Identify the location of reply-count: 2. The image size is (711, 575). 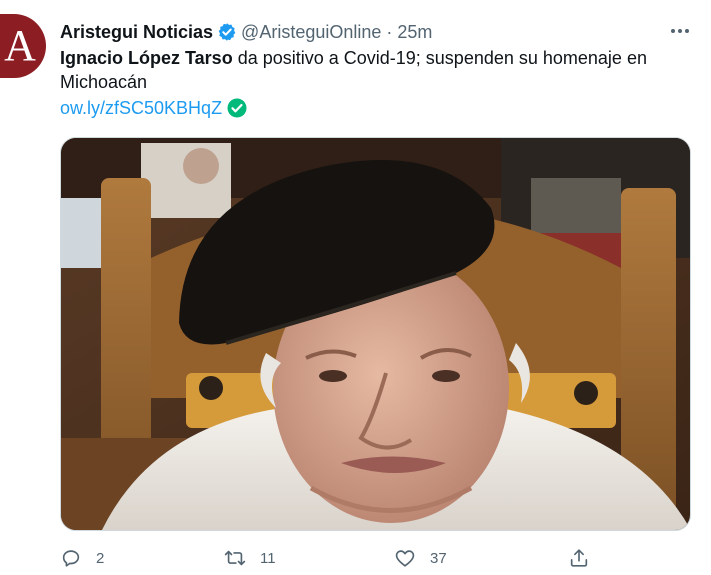
(100, 558).